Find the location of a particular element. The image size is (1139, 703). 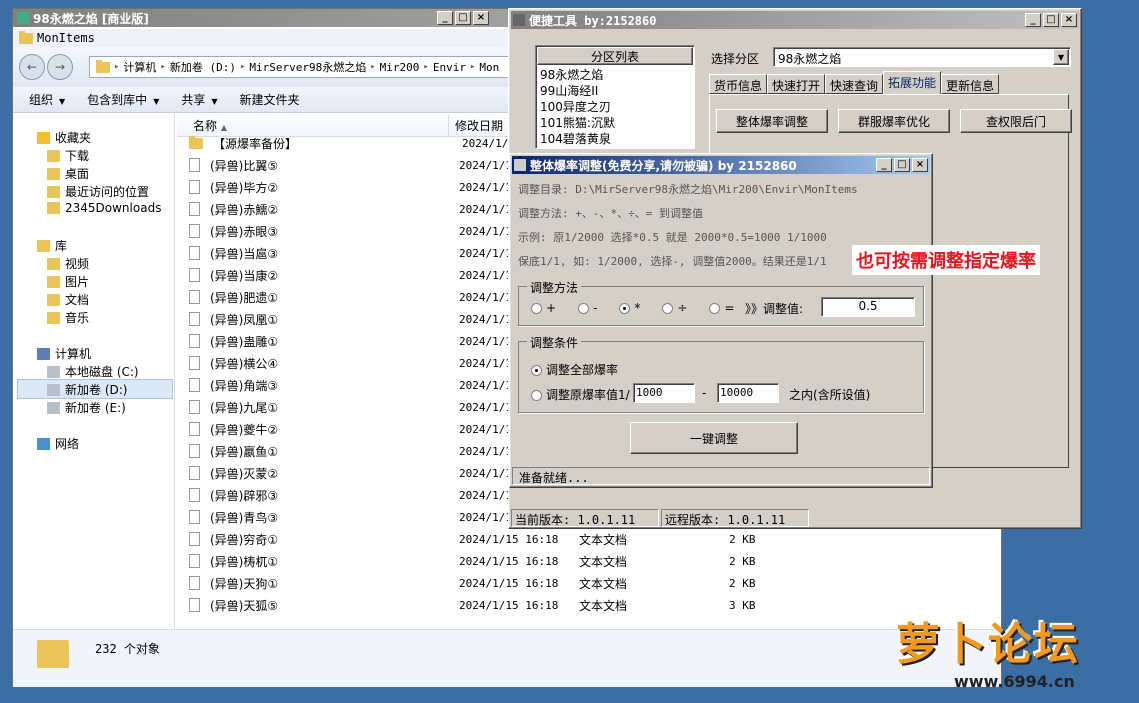

tab-3: 拓展功能 is located at coordinates (912, 82).